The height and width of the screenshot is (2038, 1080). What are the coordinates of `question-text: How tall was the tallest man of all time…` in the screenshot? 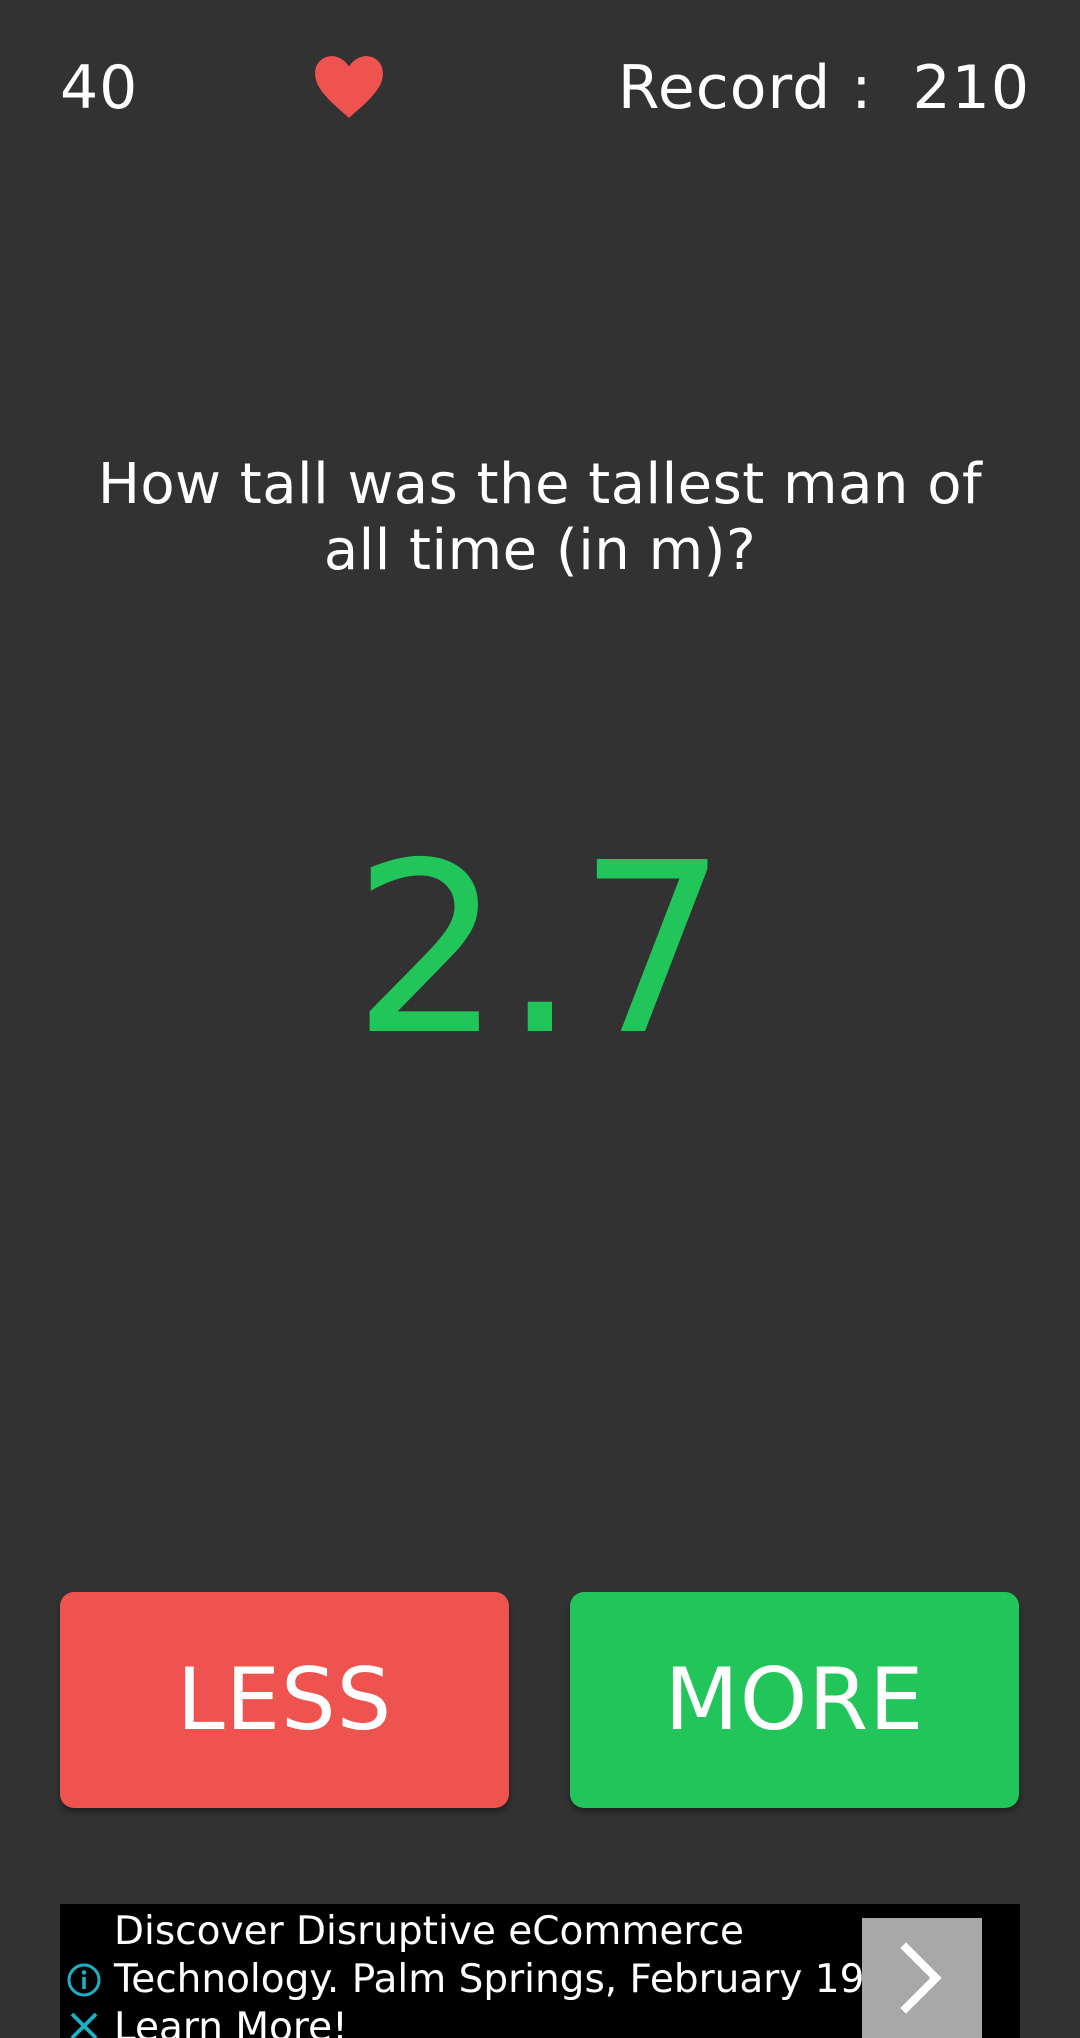 It's located at (540, 517).